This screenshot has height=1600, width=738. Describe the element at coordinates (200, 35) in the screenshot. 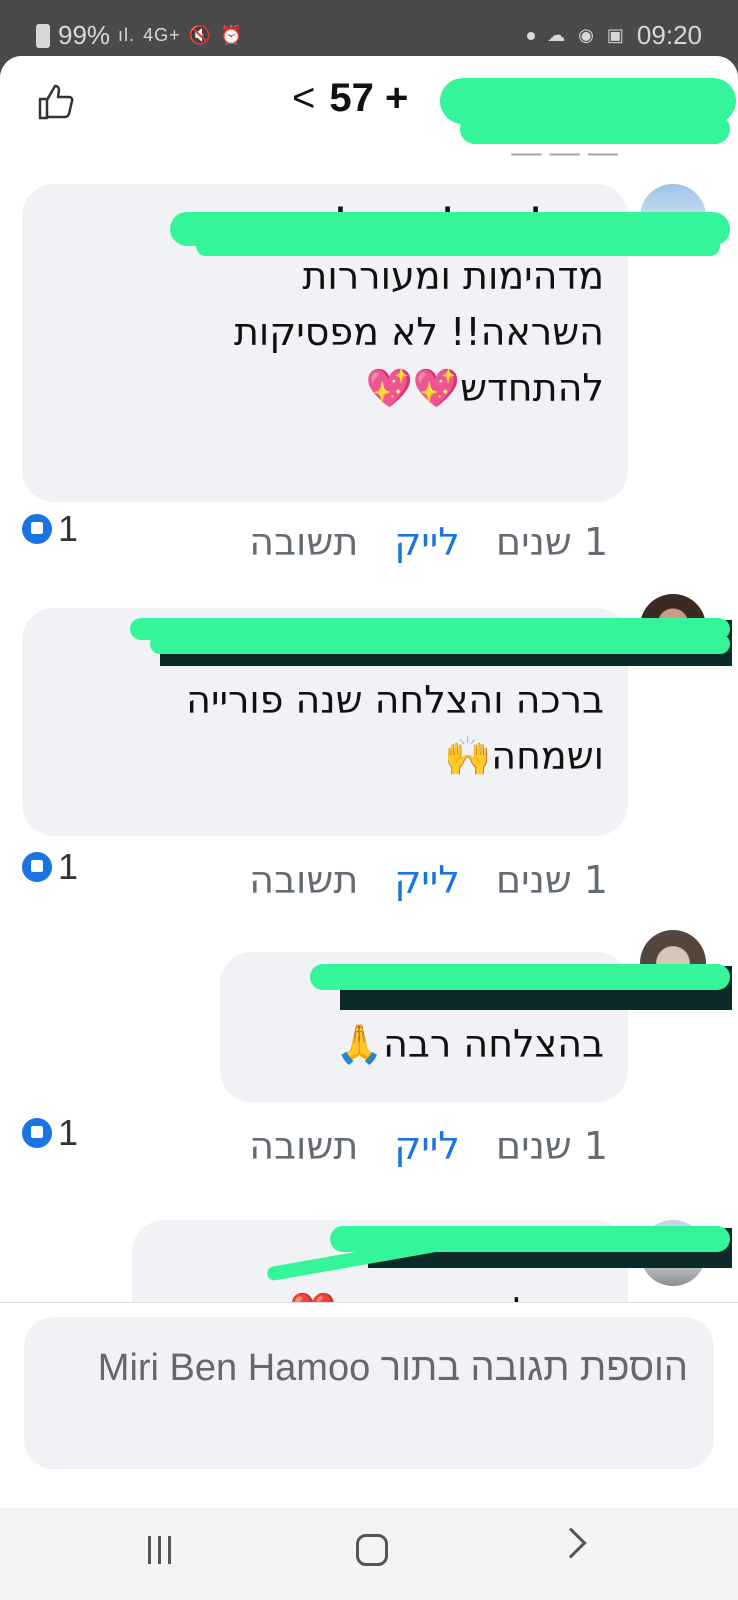

I see `mute-icon: 🔇` at that location.